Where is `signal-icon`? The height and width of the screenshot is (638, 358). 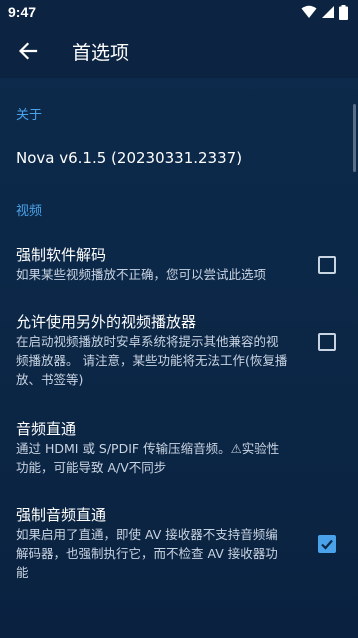
signal-icon is located at coordinates (328, 12).